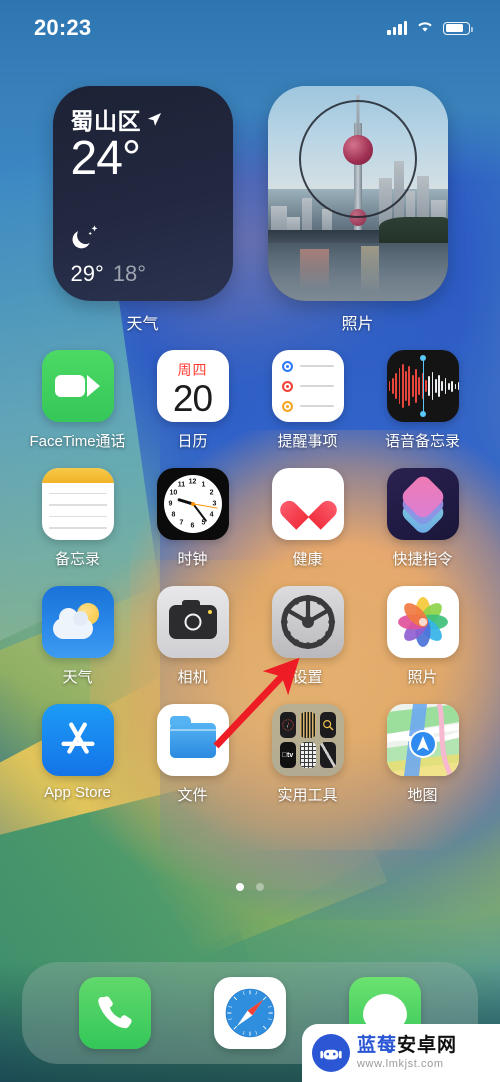 The height and width of the screenshot is (1082, 500). I want to click on clock-numeral: 2, so click(211, 493).